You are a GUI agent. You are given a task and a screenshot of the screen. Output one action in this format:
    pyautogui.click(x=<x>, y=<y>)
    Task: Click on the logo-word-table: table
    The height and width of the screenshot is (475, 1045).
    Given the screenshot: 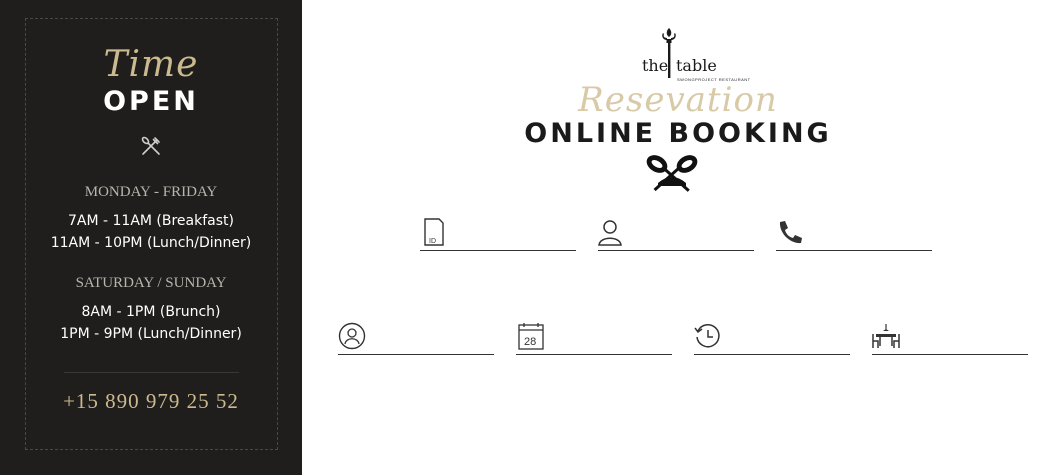 What is the action you would take?
    pyautogui.click(x=696, y=65)
    